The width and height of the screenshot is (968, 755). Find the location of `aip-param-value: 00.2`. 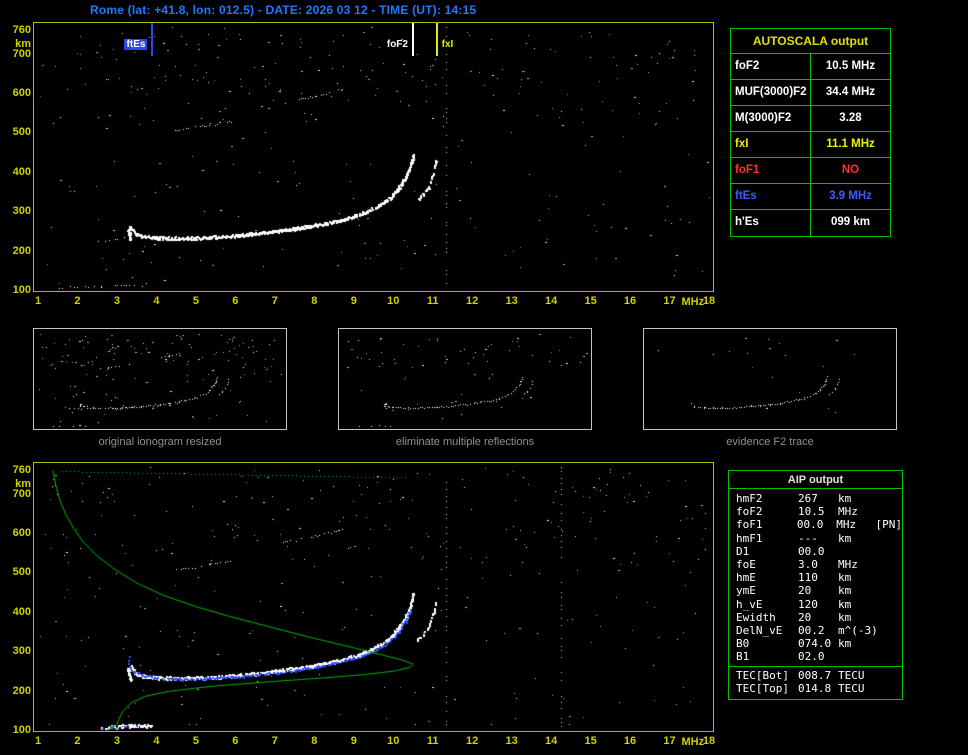

aip-param-value: 00.2 is located at coordinates (811, 631).